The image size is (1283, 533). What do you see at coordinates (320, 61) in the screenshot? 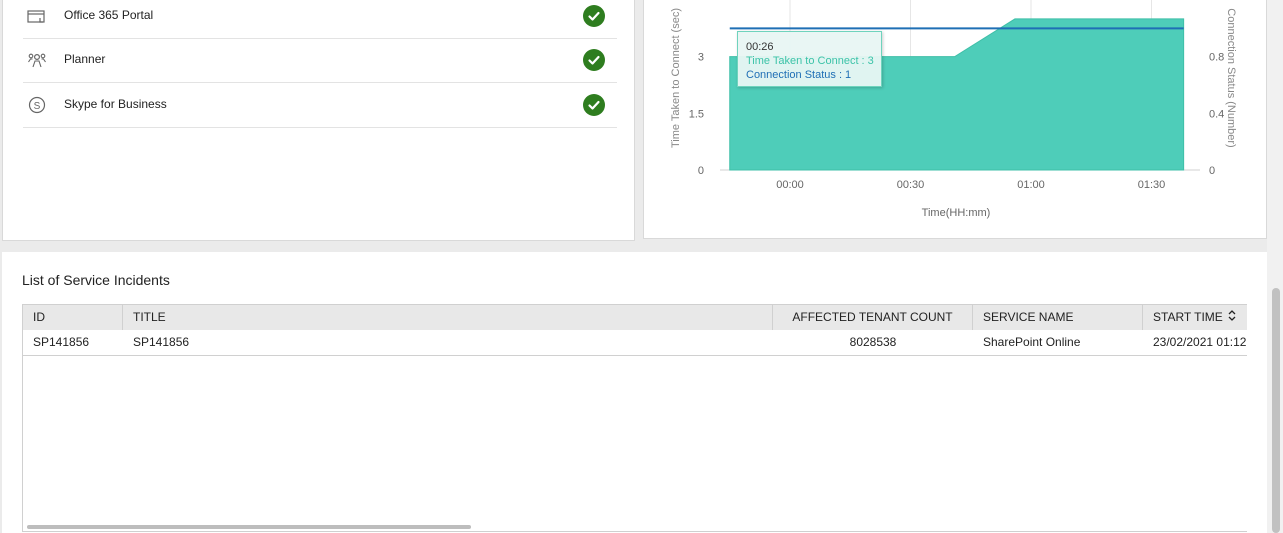
I see `service-row-planner: Planner` at bounding box center [320, 61].